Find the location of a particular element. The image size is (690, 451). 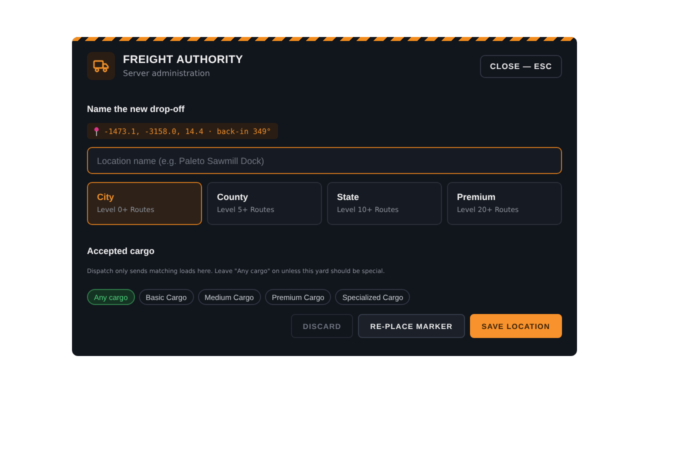

app-title: FREIGHT AUTHORITY is located at coordinates (183, 60).